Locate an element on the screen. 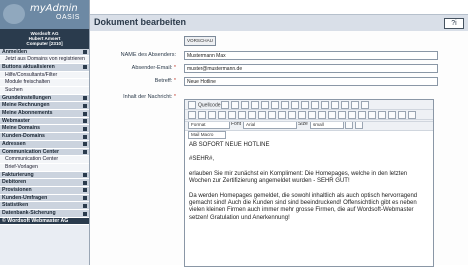 This screenshot has width=468, height=267. sidebar-item-hilfe-consultants-filter: Hilfe/Consultants/Filter is located at coordinates (44, 75).